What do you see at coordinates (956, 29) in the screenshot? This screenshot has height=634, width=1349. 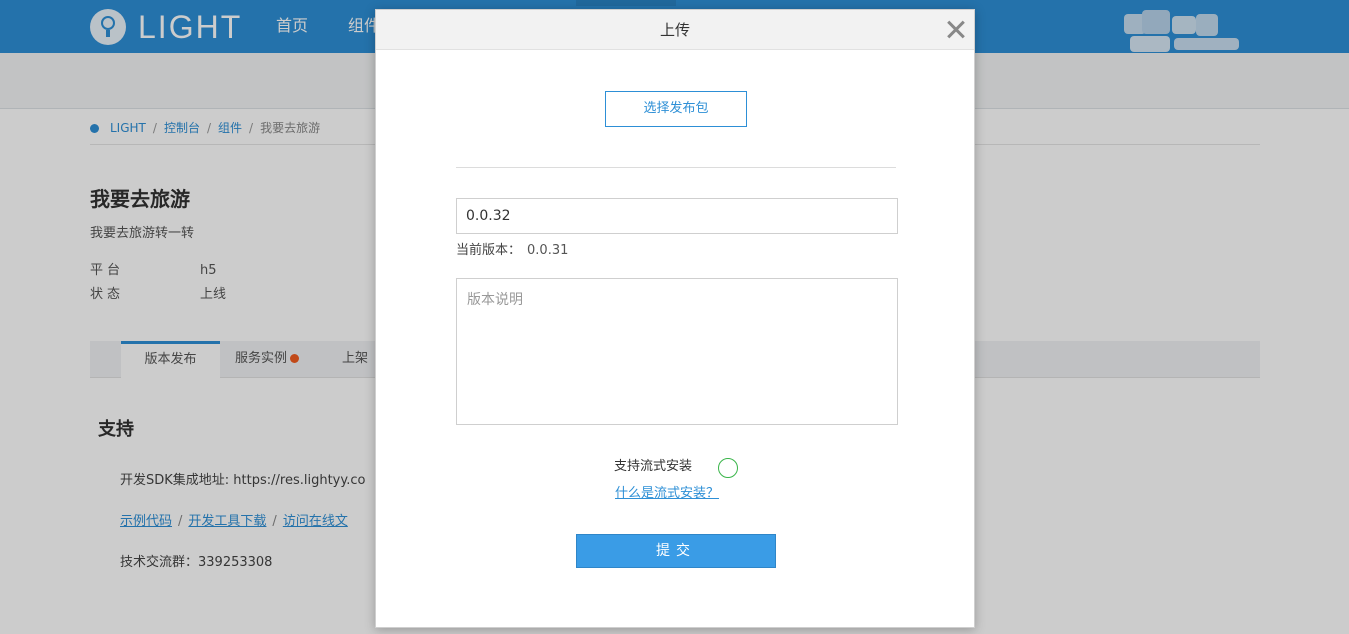 I see `close-icon` at bounding box center [956, 29].